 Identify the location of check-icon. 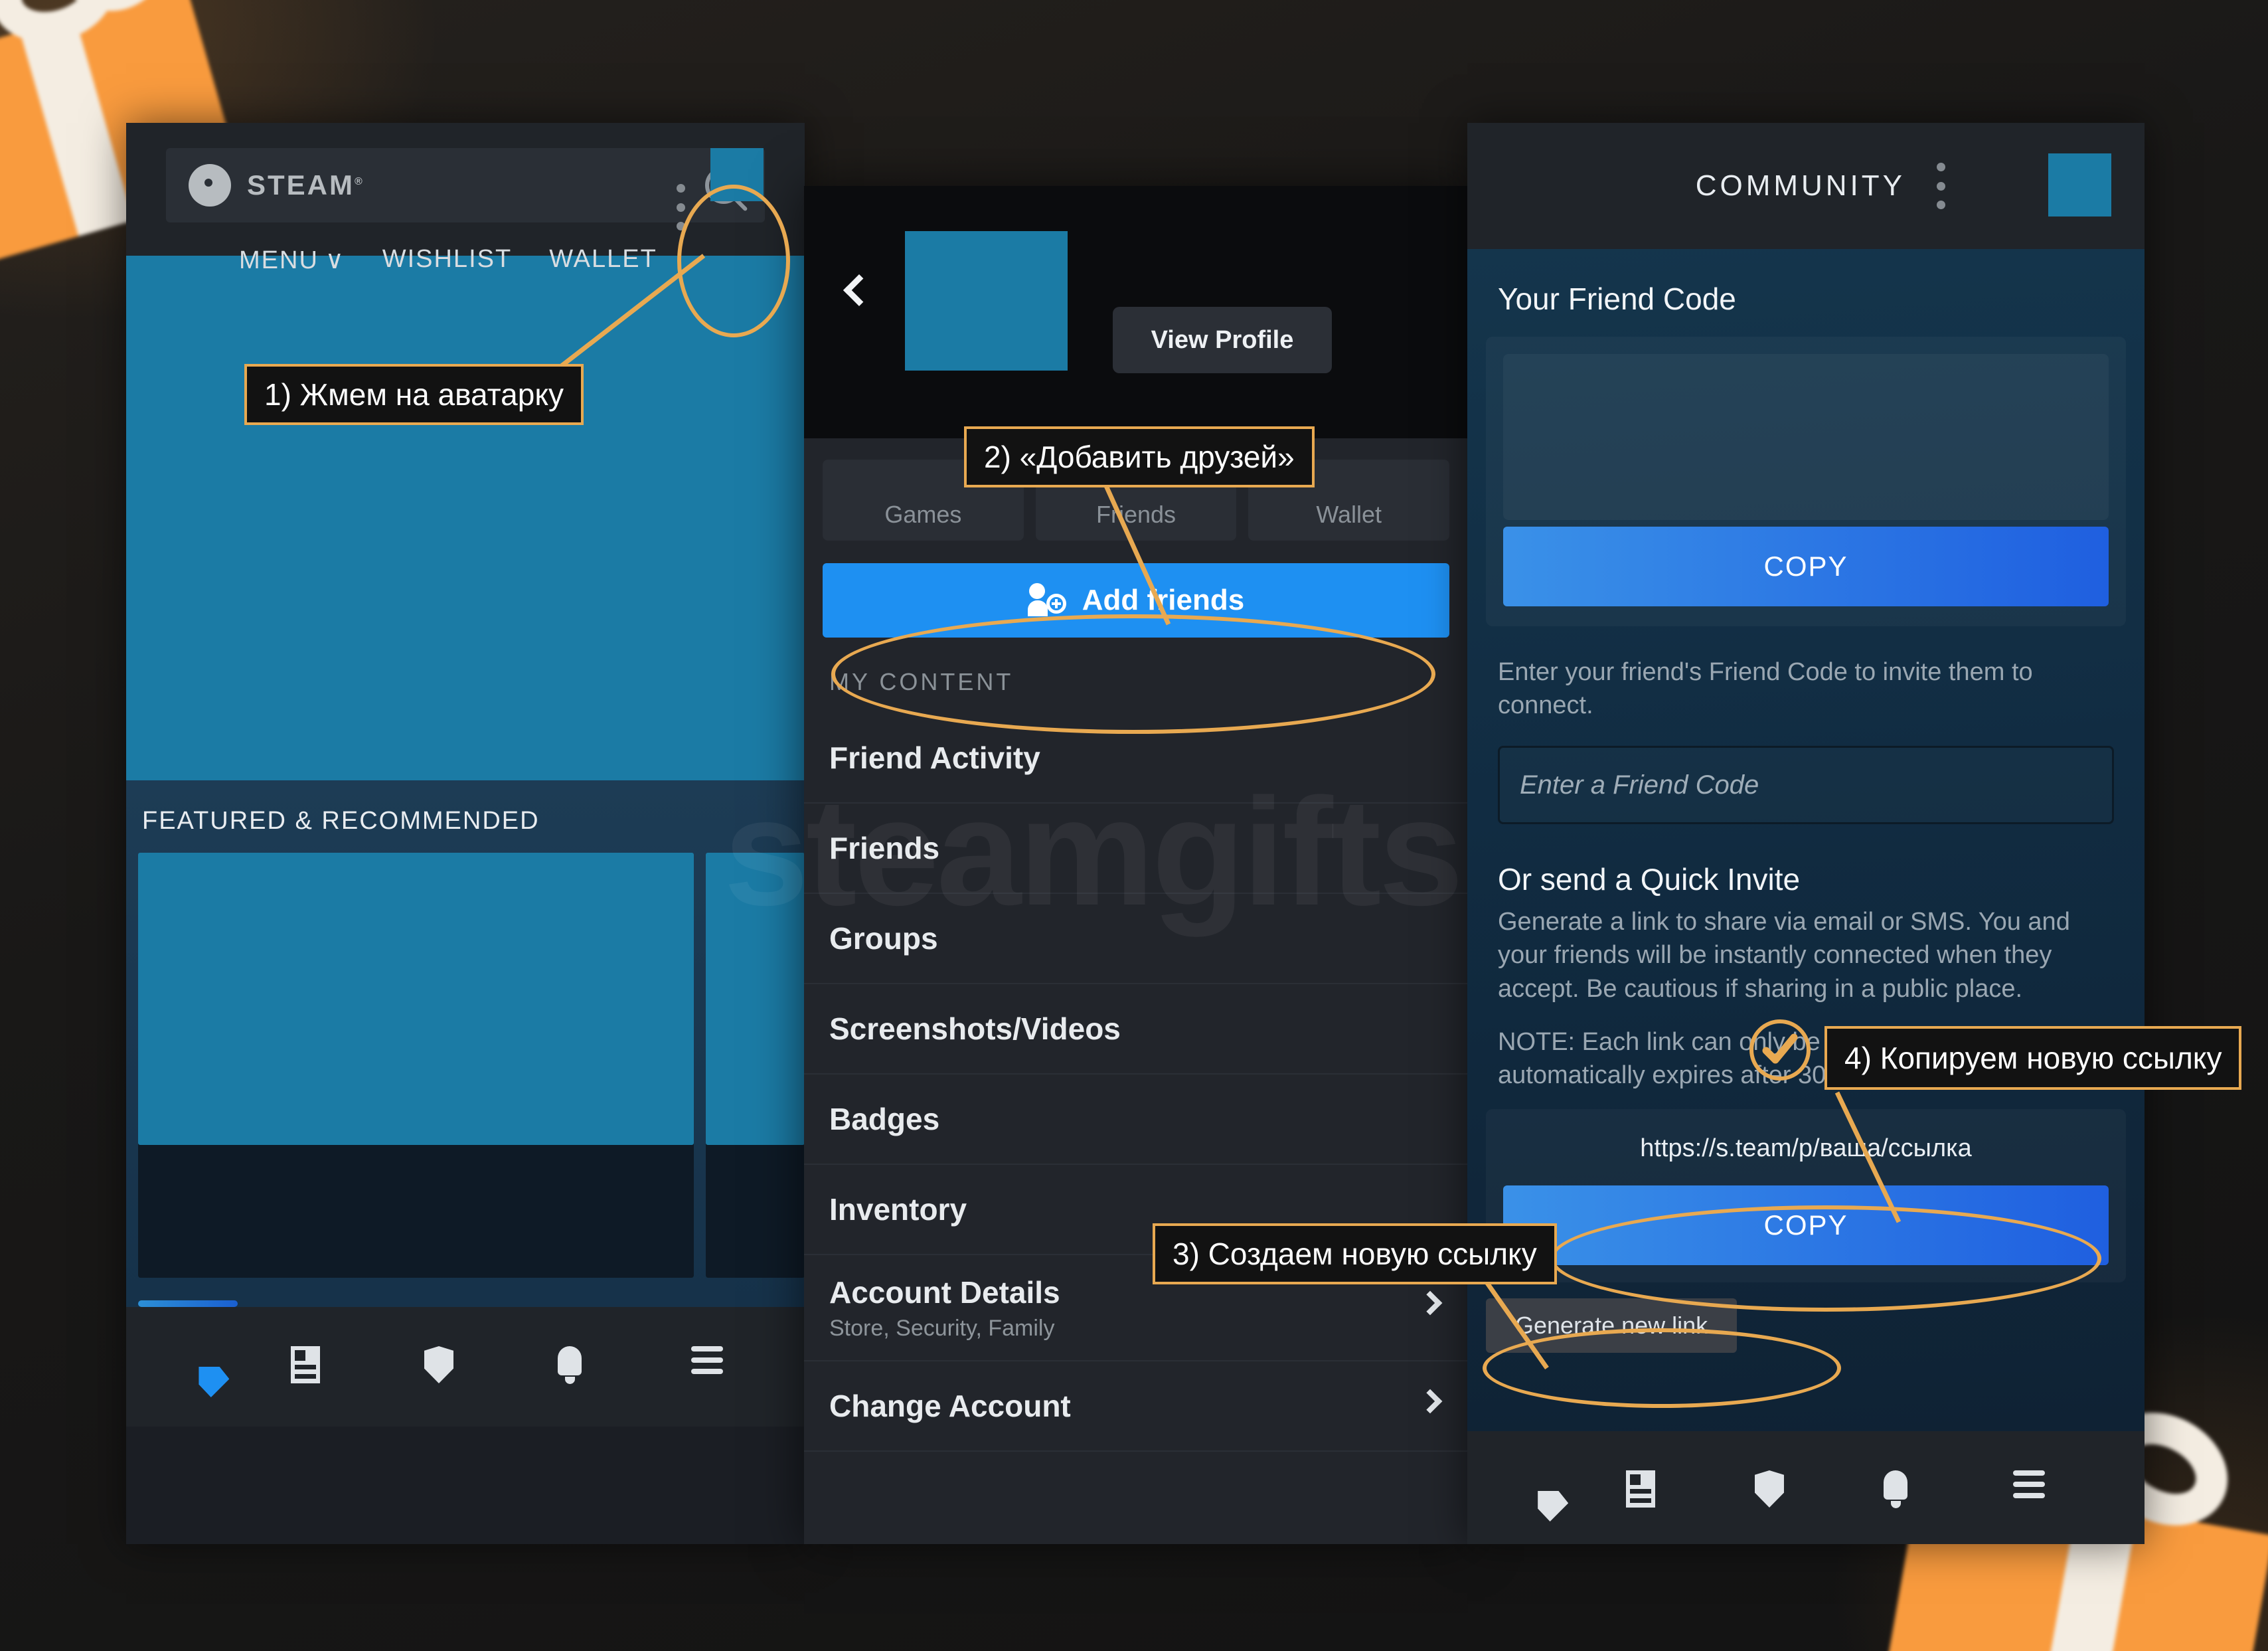
(1780, 1050).